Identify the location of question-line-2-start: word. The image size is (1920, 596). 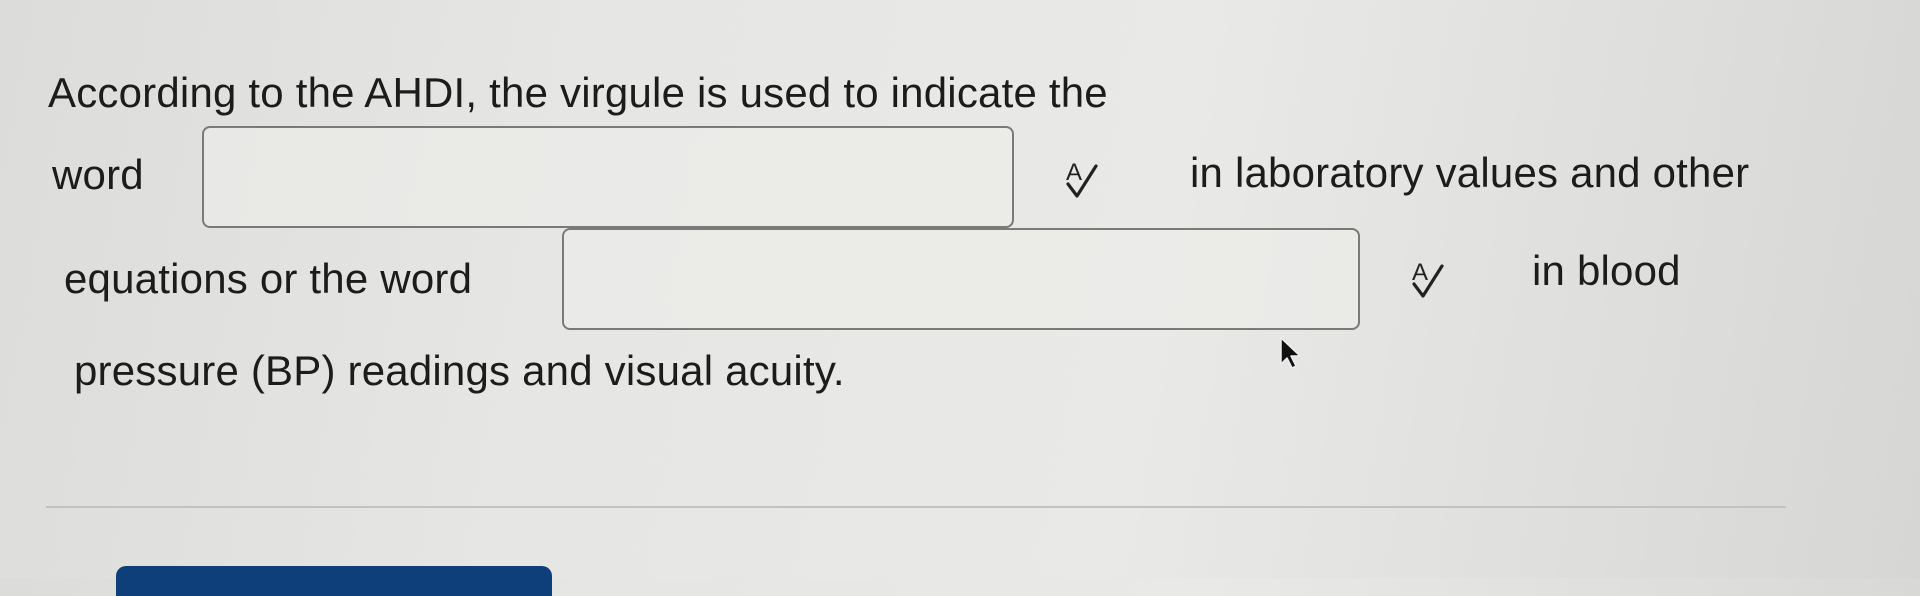
(98, 174).